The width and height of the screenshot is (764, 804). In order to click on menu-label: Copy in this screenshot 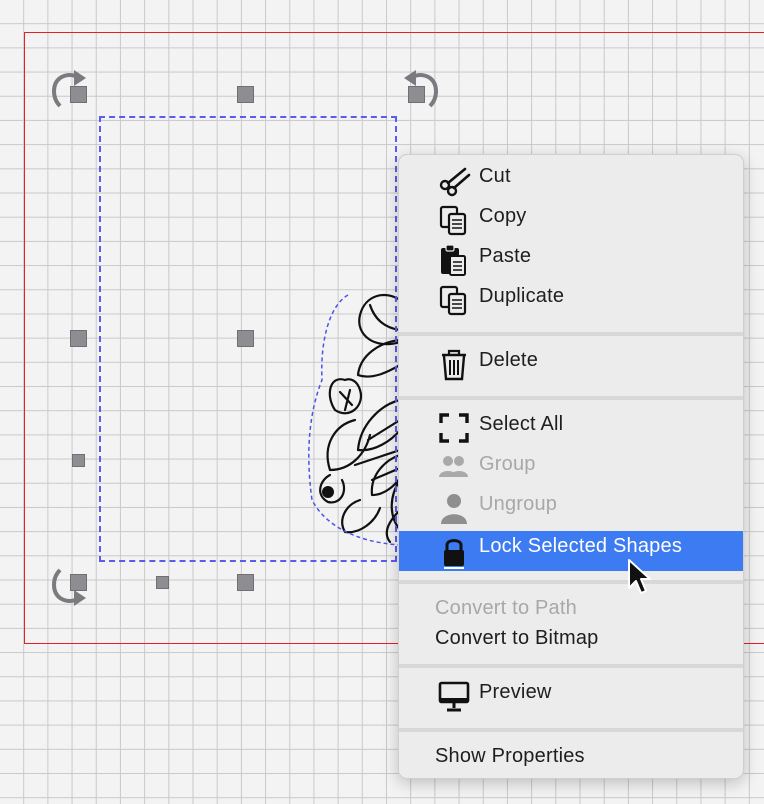, I will do `click(503, 216)`.